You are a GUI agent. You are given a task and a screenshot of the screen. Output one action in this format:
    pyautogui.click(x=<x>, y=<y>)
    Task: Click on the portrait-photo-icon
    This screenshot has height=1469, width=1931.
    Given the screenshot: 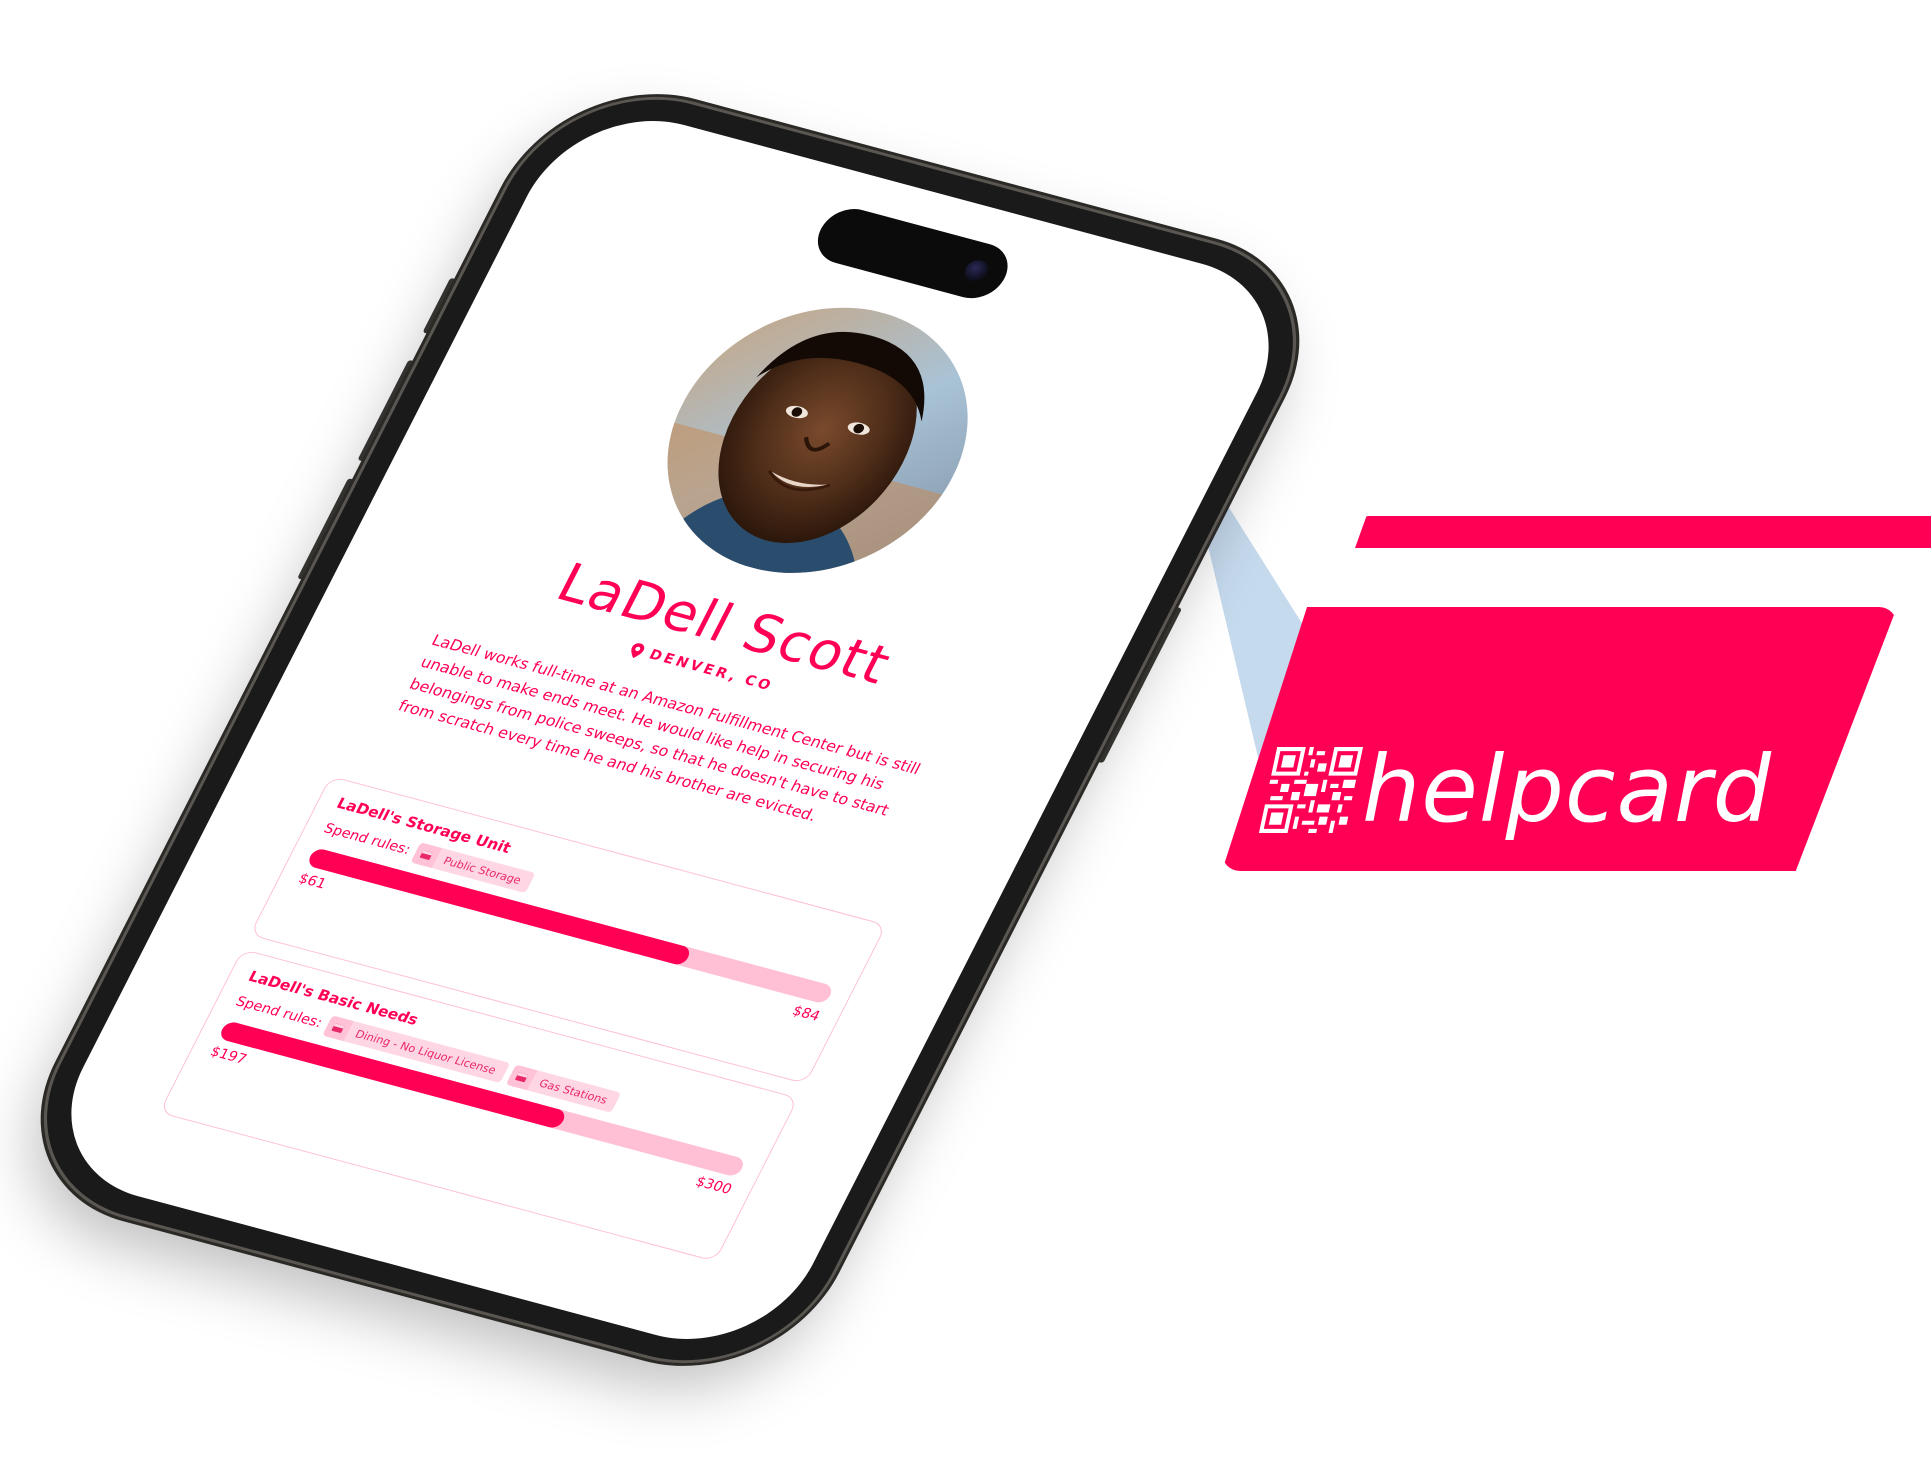 What is the action you would take?
    pyautogui.click(x=817, y=440)
    